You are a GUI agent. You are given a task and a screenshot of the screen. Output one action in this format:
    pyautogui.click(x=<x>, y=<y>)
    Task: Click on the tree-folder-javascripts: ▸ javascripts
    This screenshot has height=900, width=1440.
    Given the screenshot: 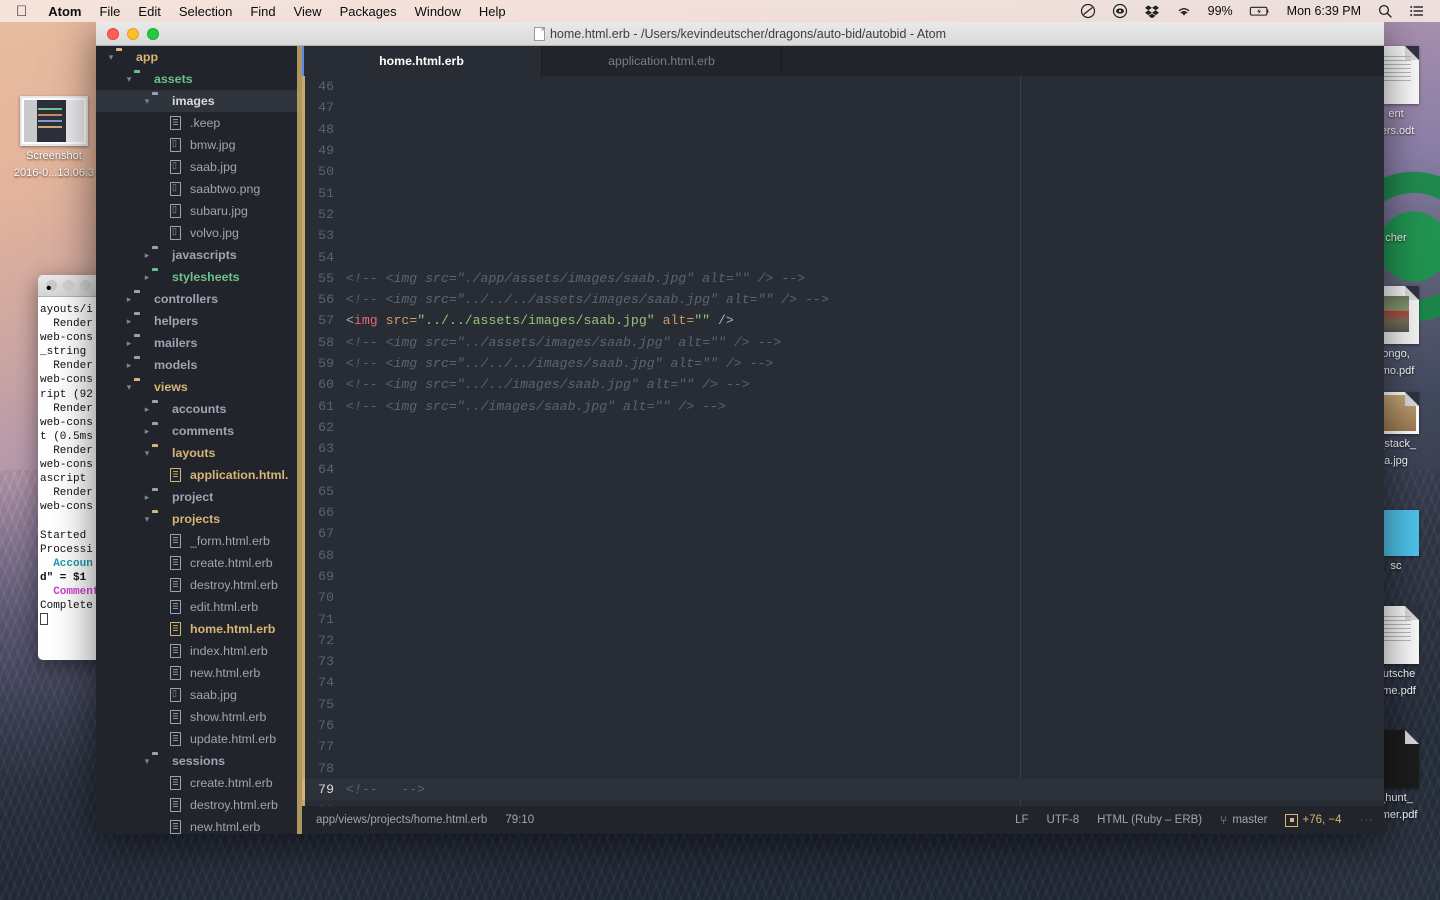 What is the action you would take?
    pyautogui.click(x=199, y=255)
    